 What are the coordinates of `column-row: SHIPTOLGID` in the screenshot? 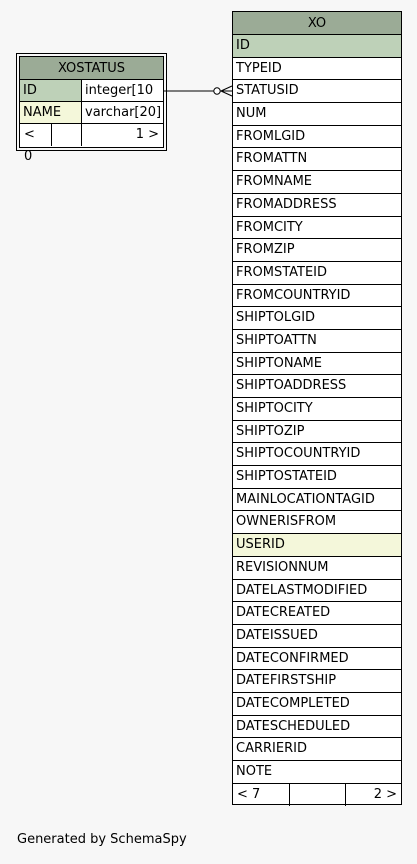 It's located at (317, 318).